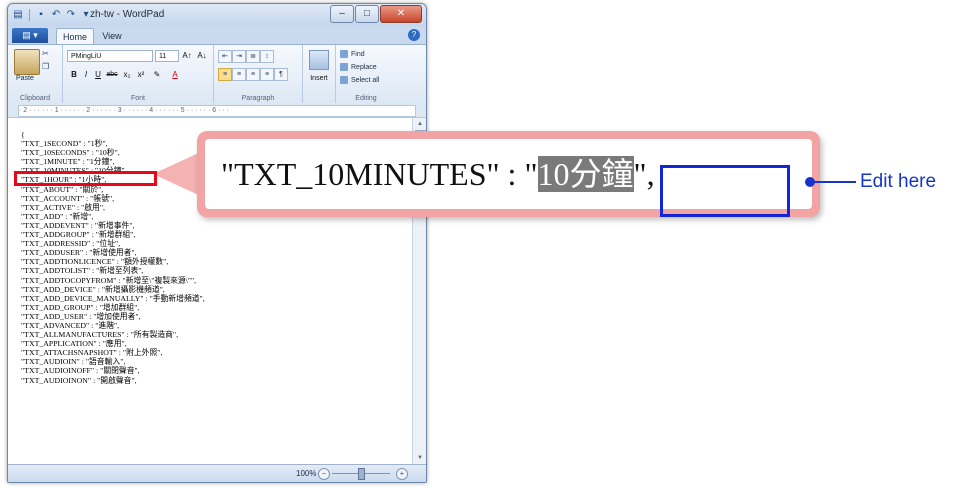 This screenshot has height=488, width=970. I want to click on bold-button: B, so click(74, 75).